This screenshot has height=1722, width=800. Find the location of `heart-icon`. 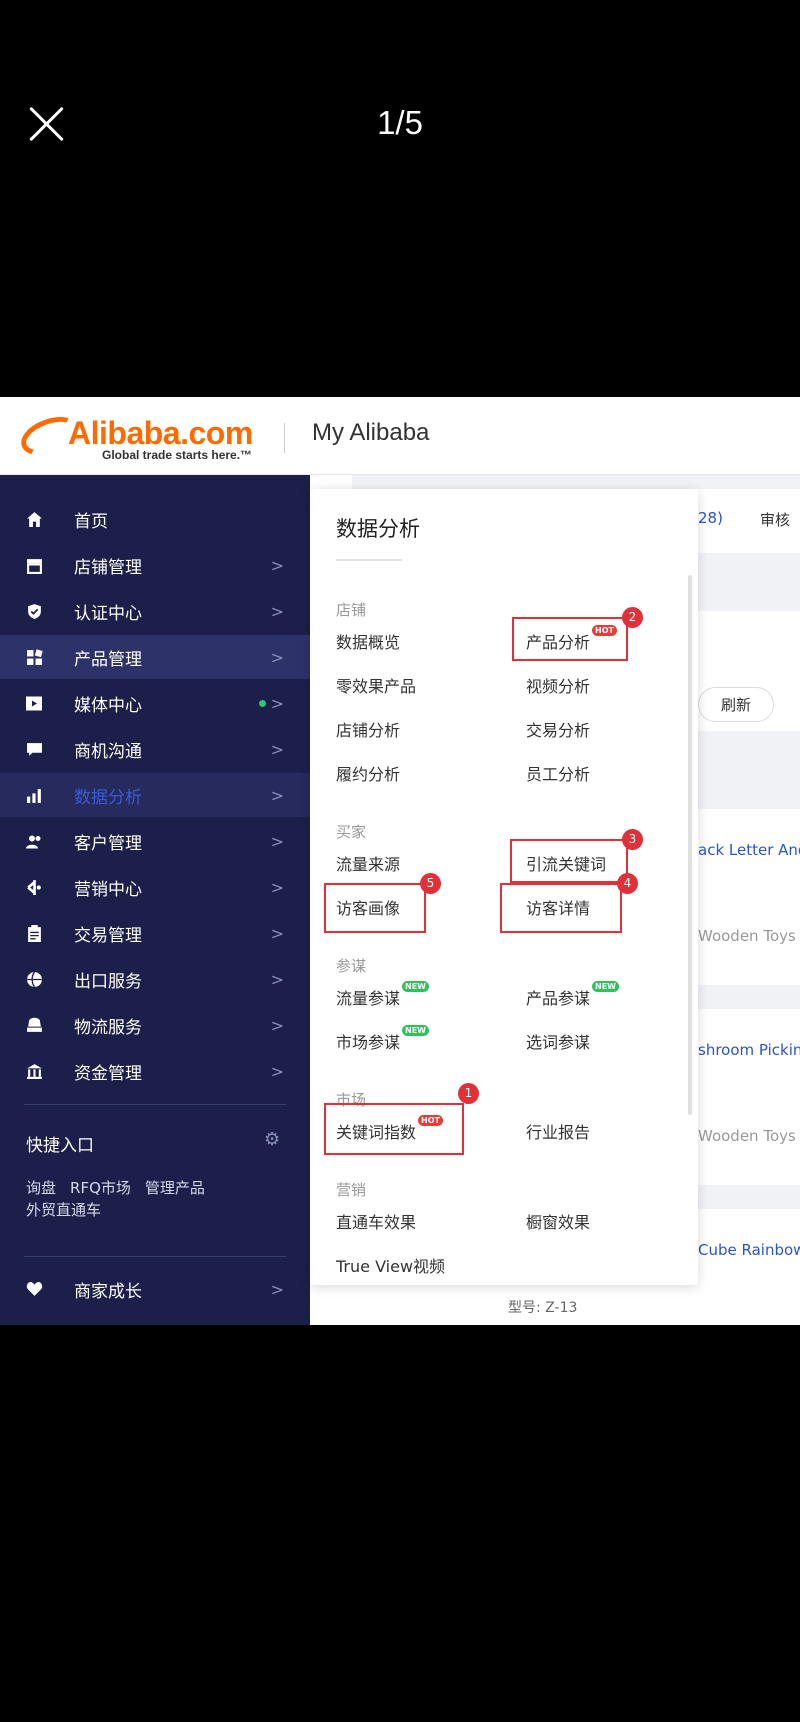

heart-icon is located at coordinates (34, 1289).